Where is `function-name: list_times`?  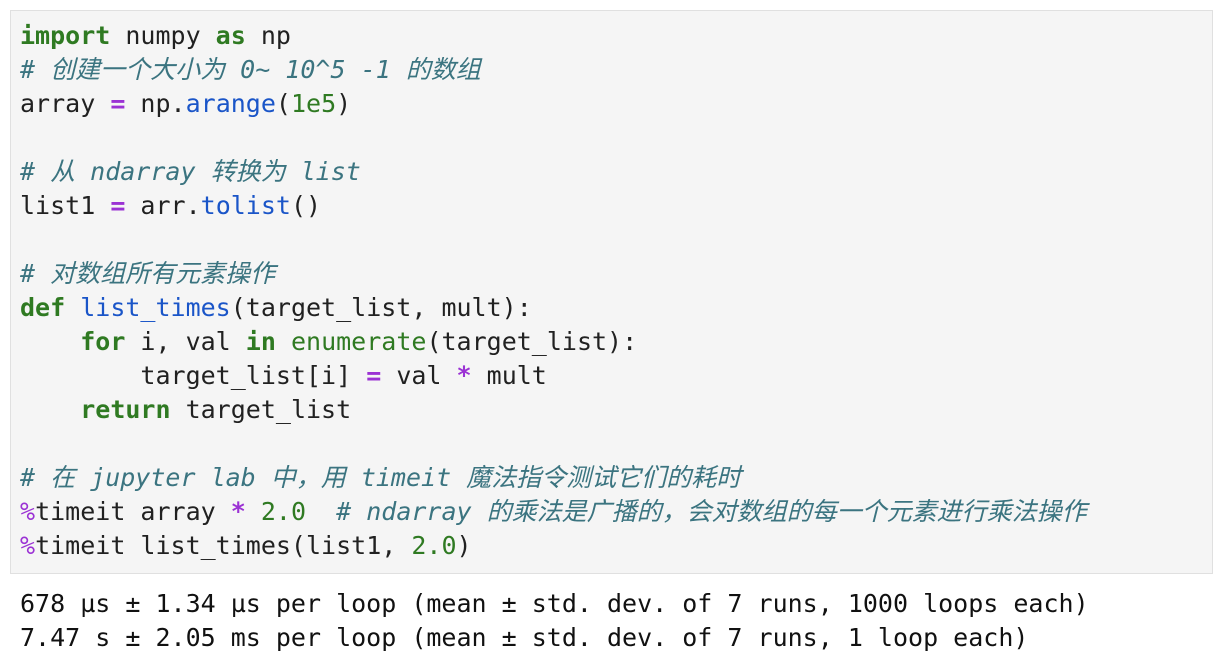 function-name: list_times is located at coordinates (155, 307).